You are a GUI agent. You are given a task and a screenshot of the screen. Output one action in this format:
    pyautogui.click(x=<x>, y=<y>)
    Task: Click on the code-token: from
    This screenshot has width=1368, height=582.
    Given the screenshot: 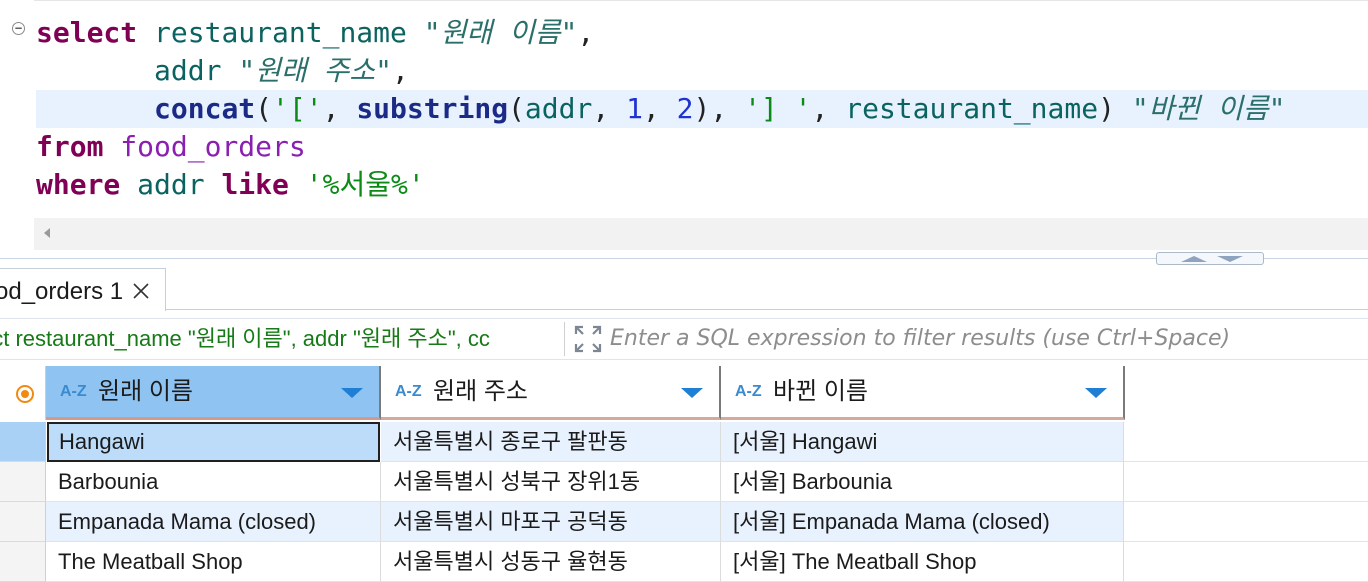 What is the action you would take?
    pyautogui.click(x=70, y=146)
    